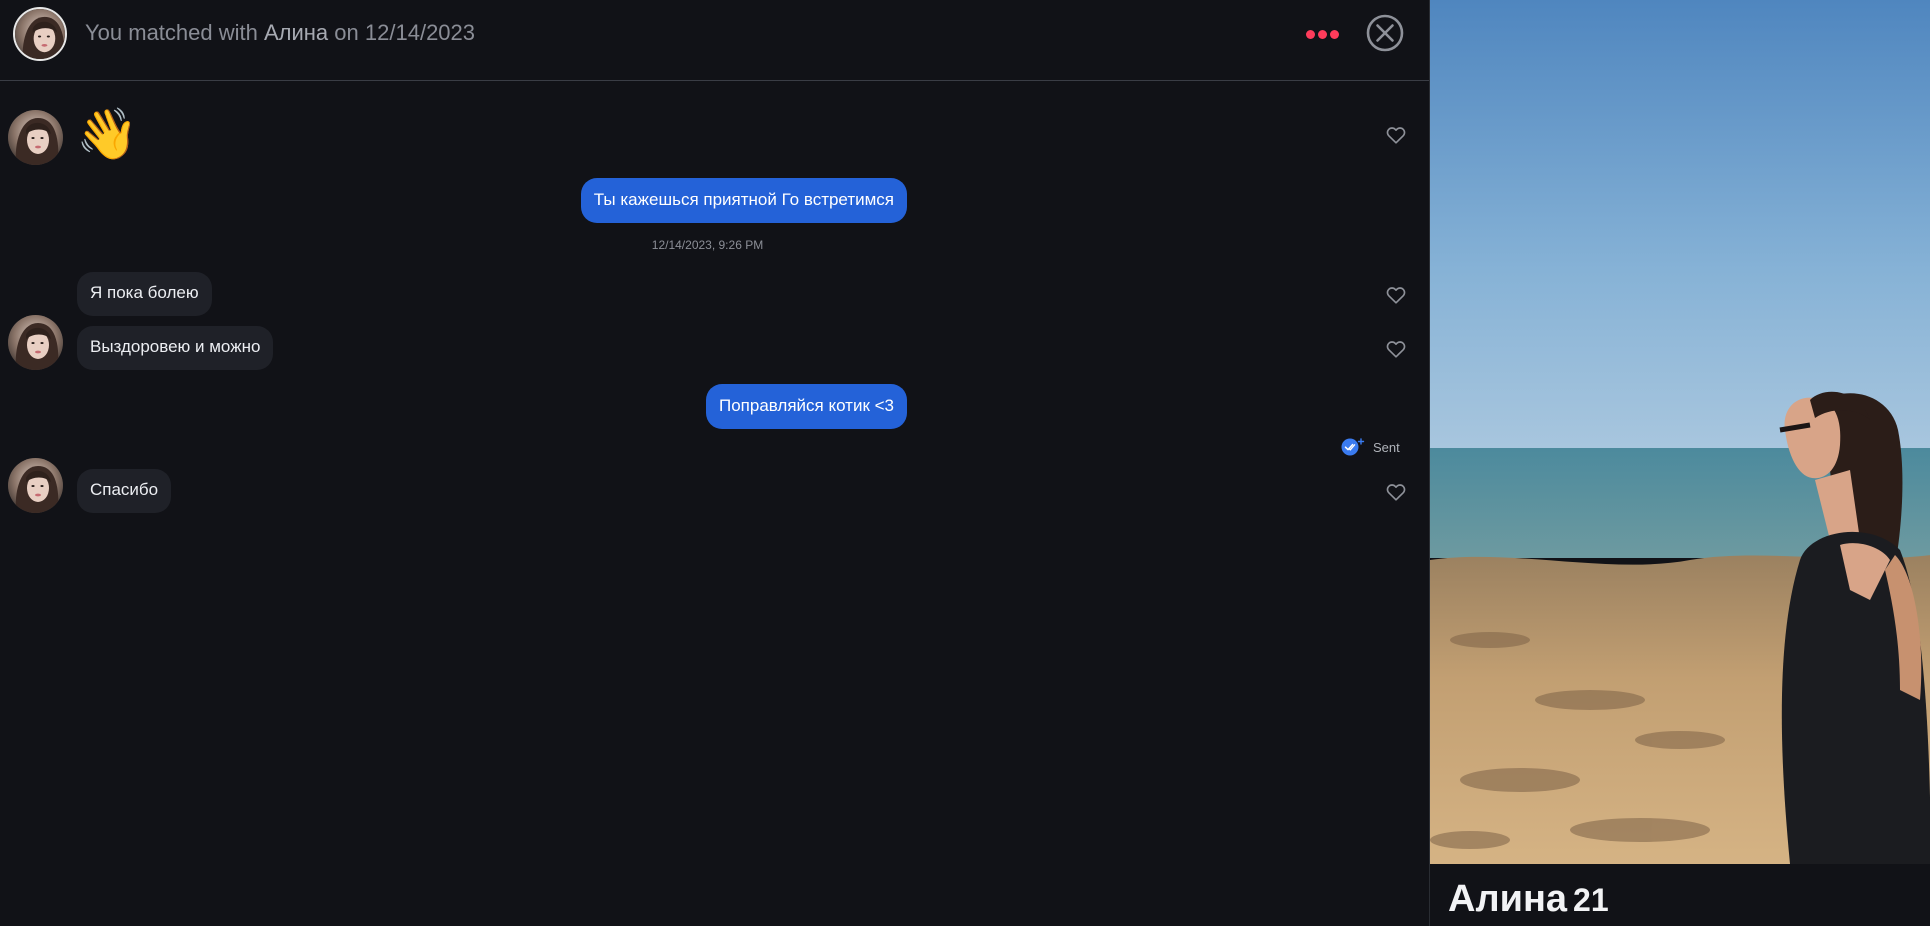  Describe the element at coordinates (171, 32) in the screenshot. I see `match-title-prefix: You matched with` at that location.